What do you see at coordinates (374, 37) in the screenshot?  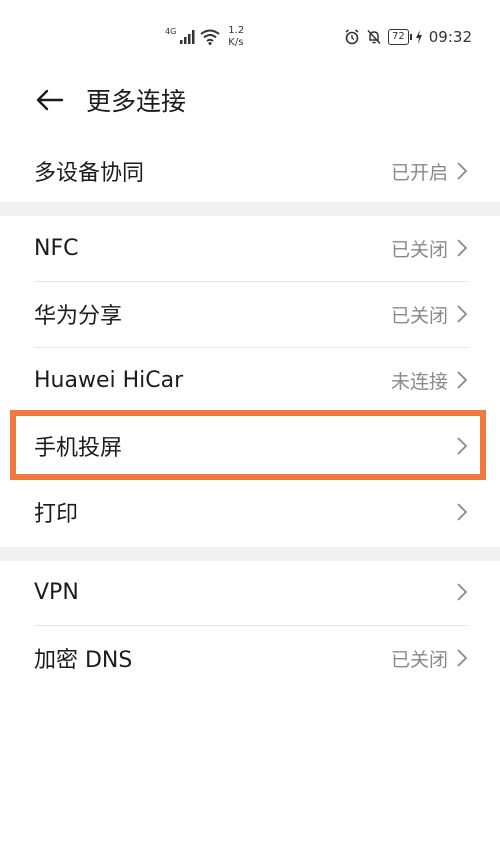 I see `mute-bell-icon` at bounding box center [374, 37].